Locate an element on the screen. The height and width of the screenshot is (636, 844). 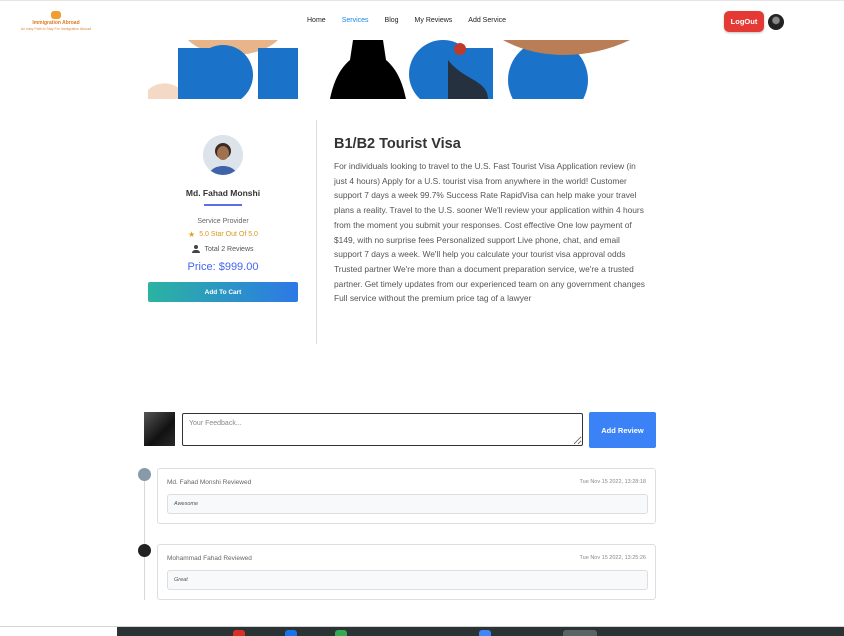
service-title: B1/B2 Tourist Visa is located at coordinates (397, 144).